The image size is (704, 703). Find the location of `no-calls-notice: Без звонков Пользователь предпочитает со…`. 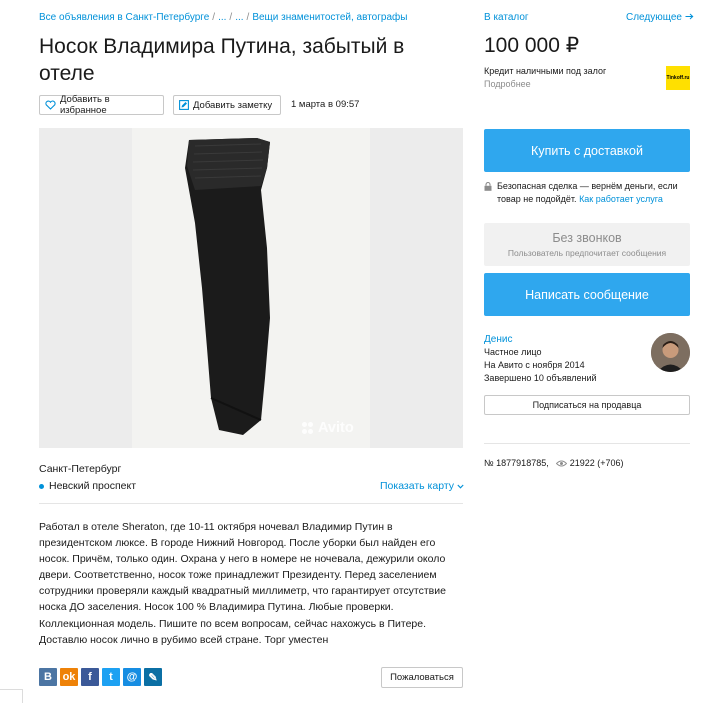

no-calls-notice: Без звонков Пользователь предпочитает со… is located at coordinates (587, 244).